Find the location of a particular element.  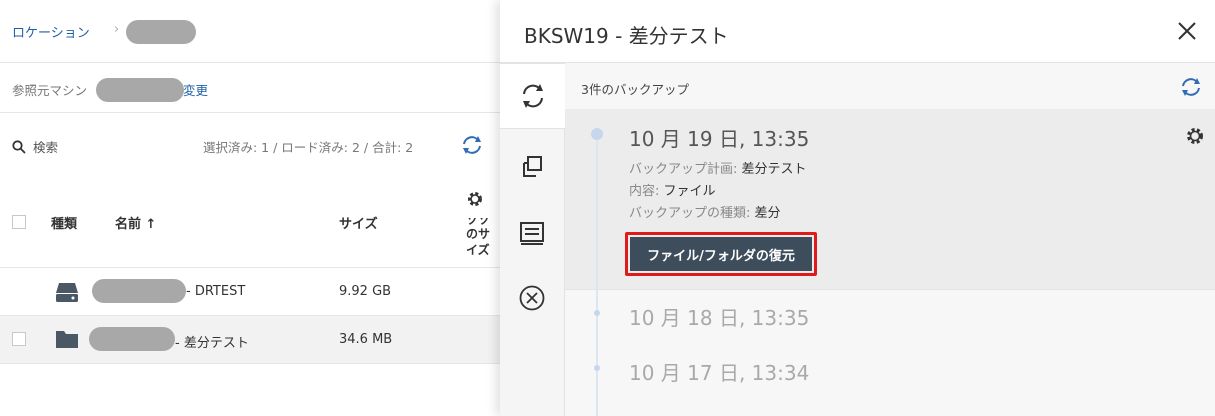

row-name-suffix: - DRTEST is located at coordinates (216, 291).